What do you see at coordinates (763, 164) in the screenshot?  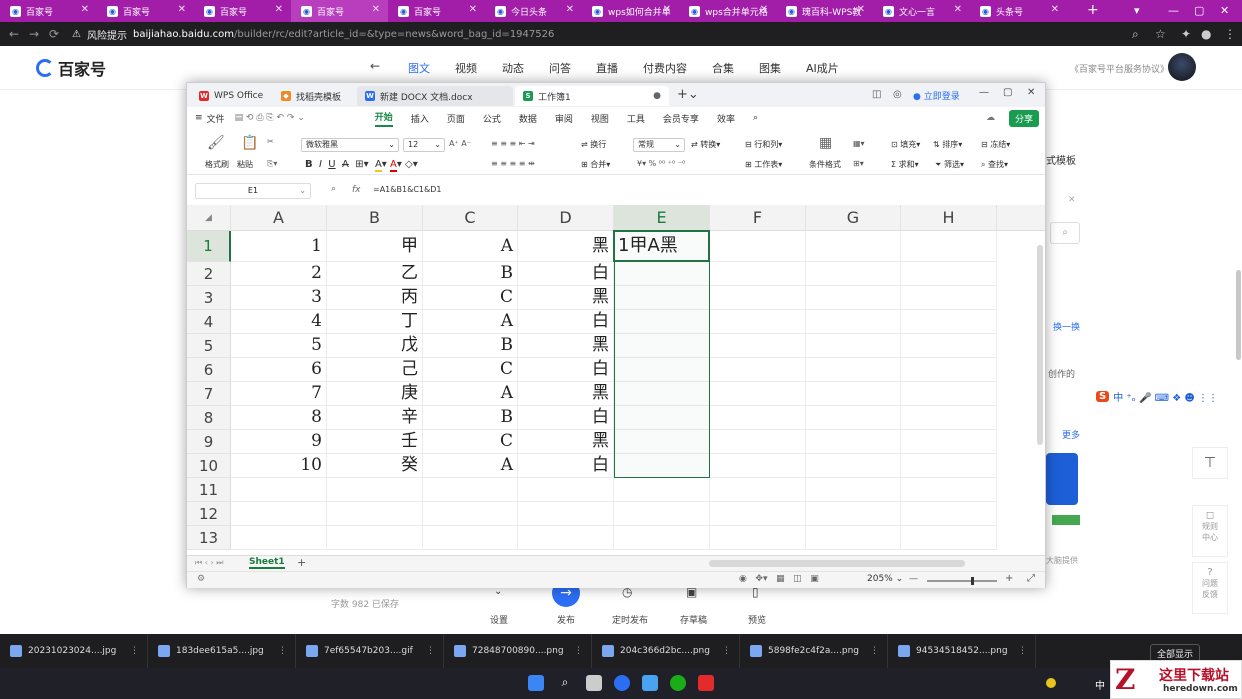 I see `worksheet-button: ⊞ 工作表▾` at bounding box center [763, 164].